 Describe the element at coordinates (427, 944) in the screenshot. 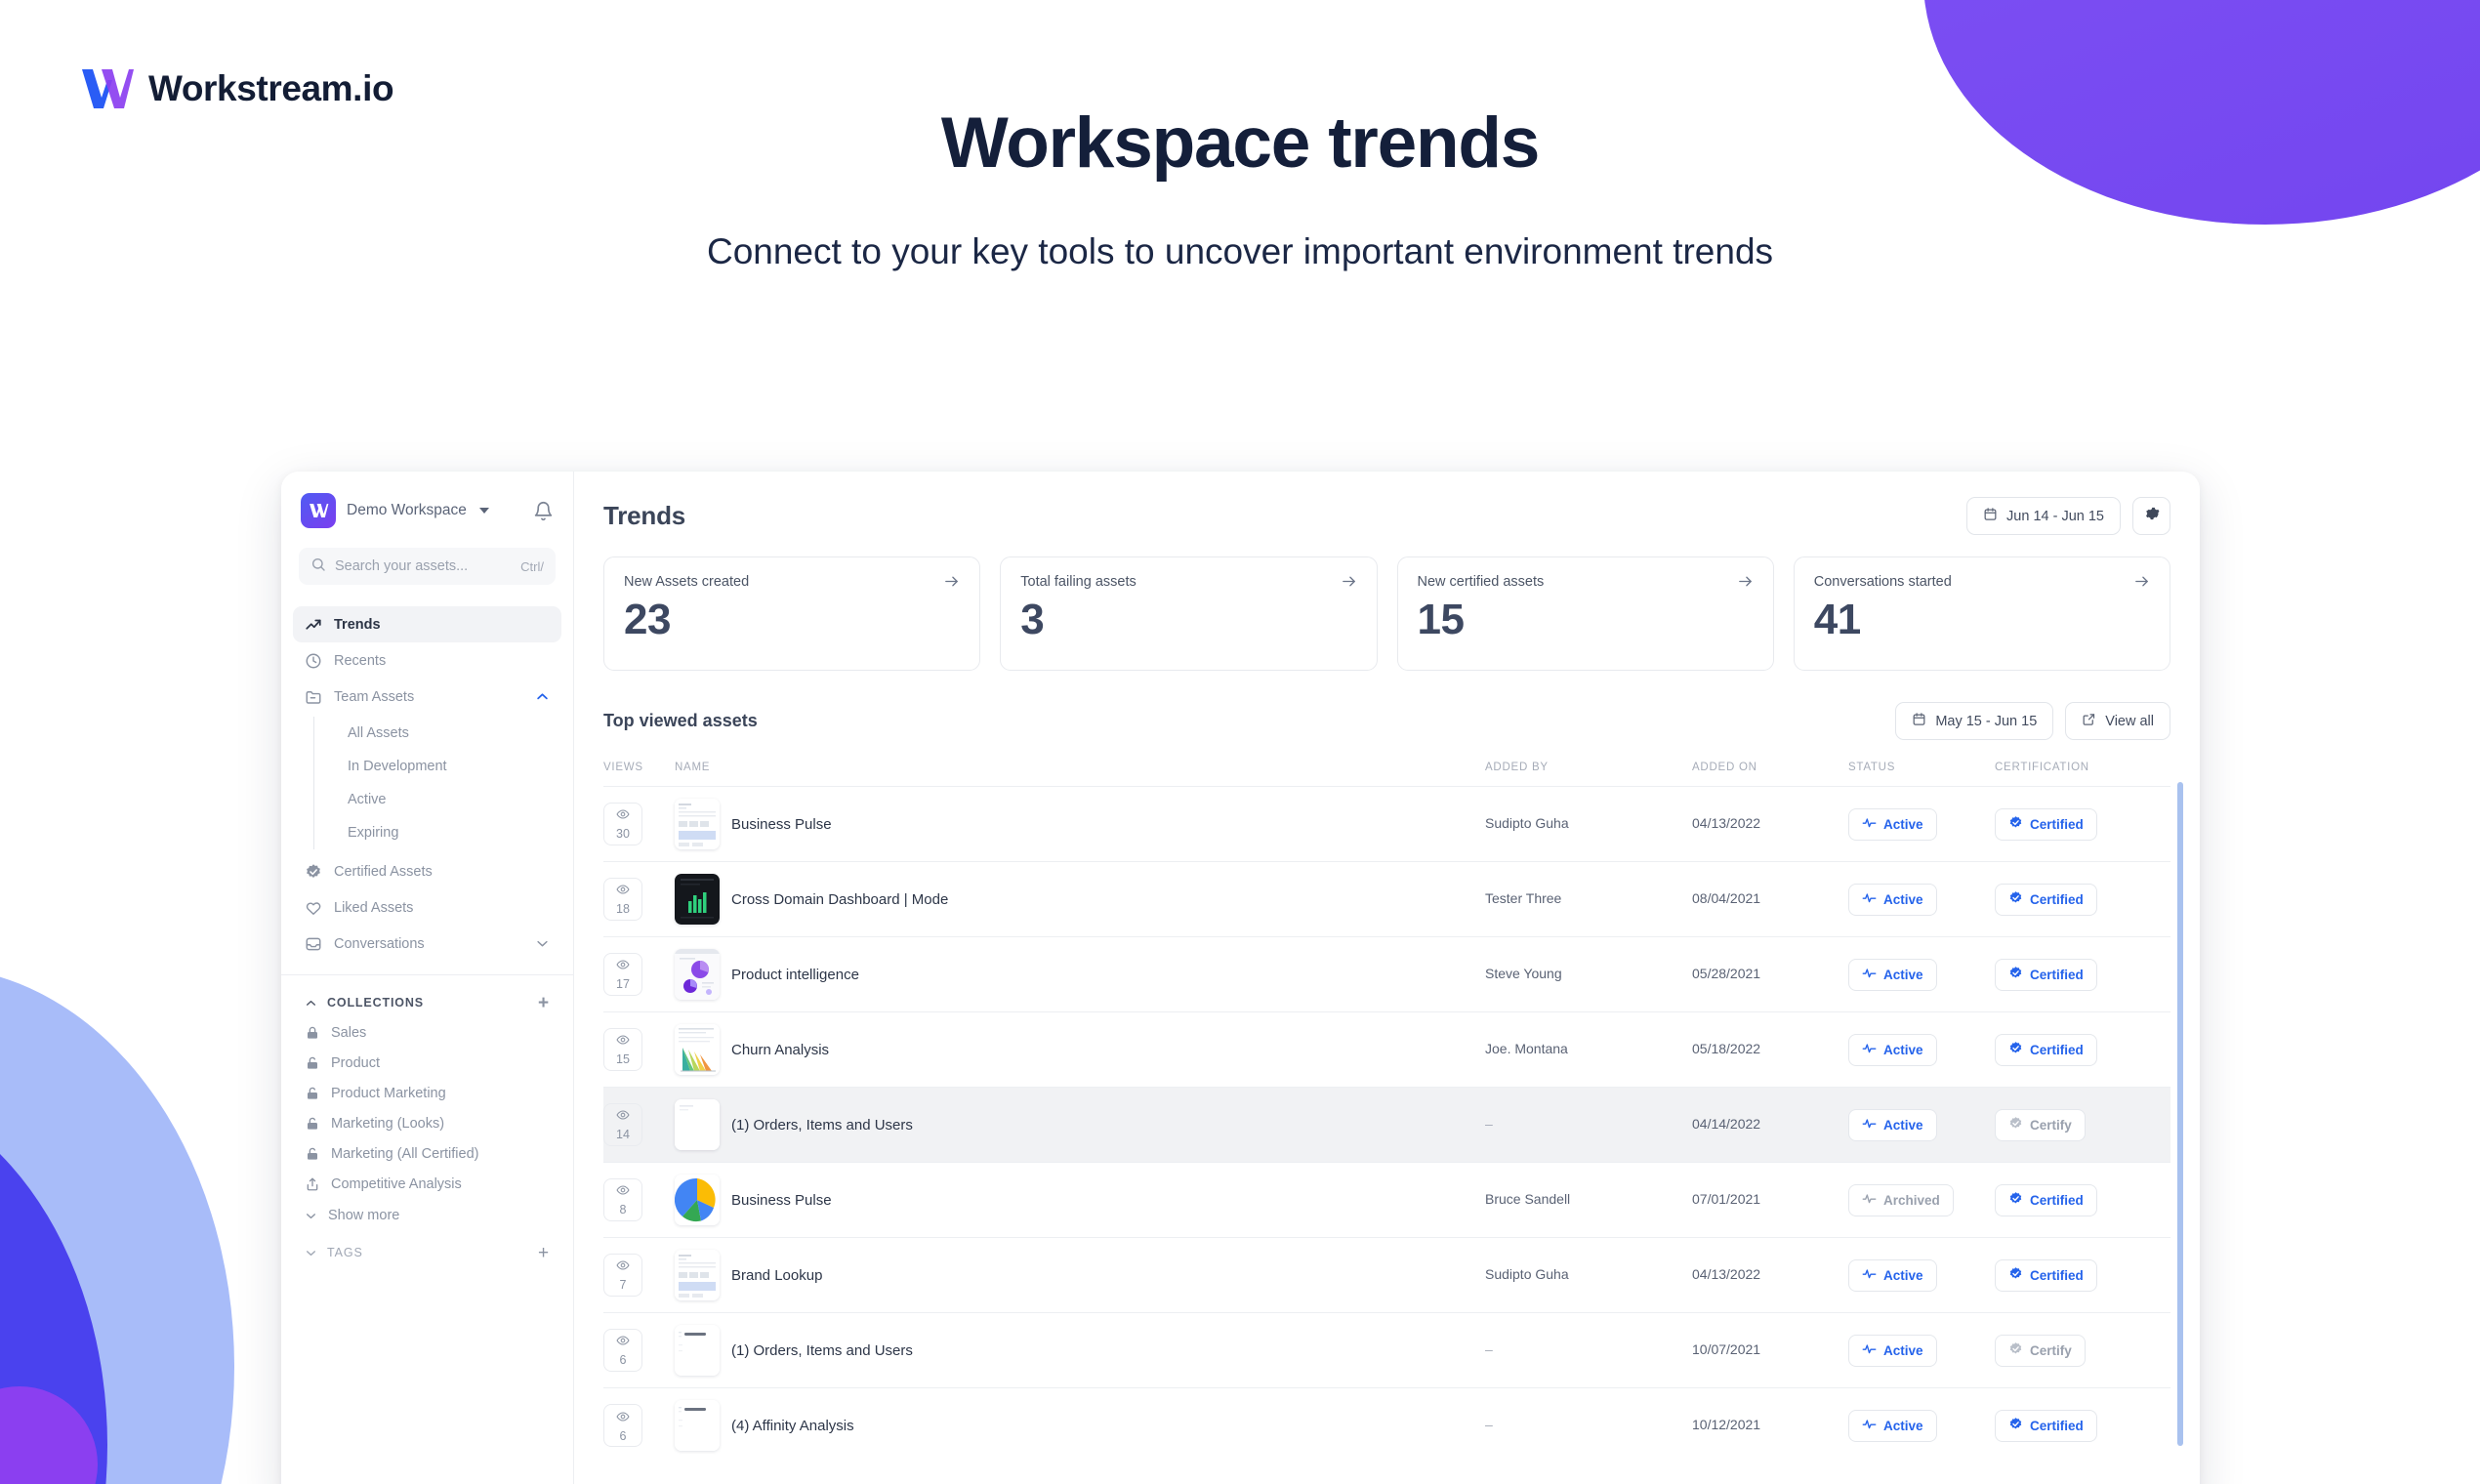

I see `sidebar-item-conversations: Conversations` at that location.